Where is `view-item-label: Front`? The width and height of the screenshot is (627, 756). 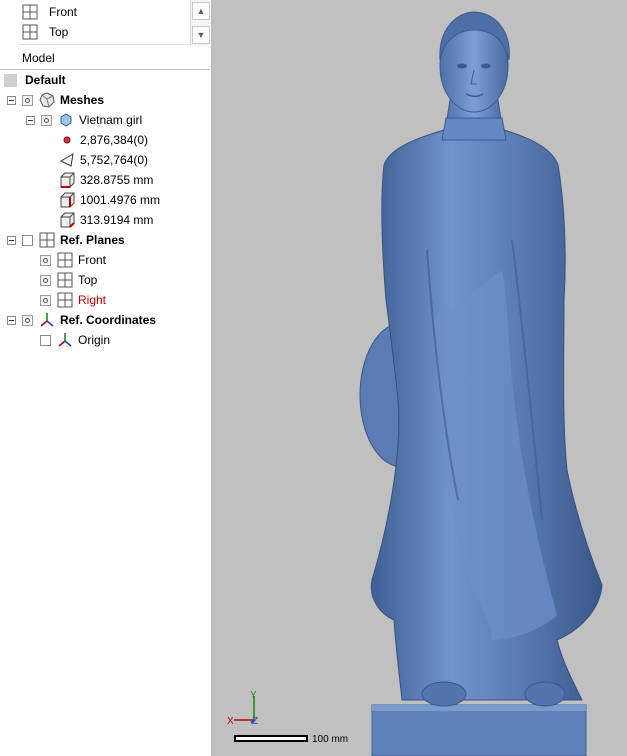 view-item-label: Front is located at coordinates (63, 12).